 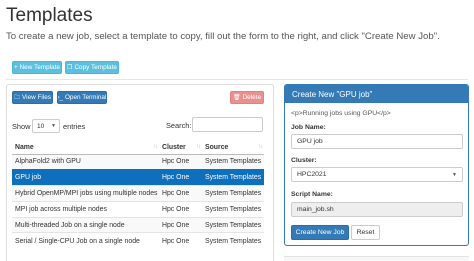 What do you see at coordinates (85, 209) in the screenshot?
I see `row-name: MPI job across multiple nodes` at bounding box center [85, 209].